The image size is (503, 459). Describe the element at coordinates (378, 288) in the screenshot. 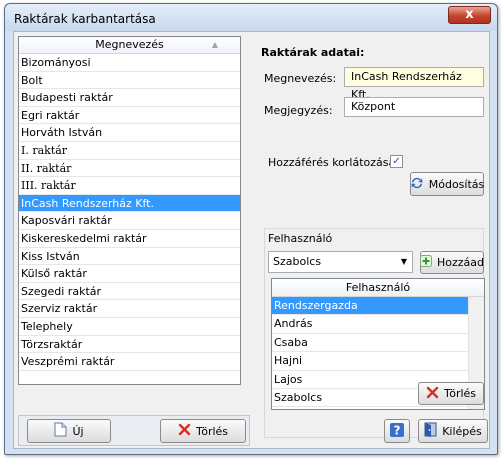

I see `user-table-header: Felhasználó` at that location.